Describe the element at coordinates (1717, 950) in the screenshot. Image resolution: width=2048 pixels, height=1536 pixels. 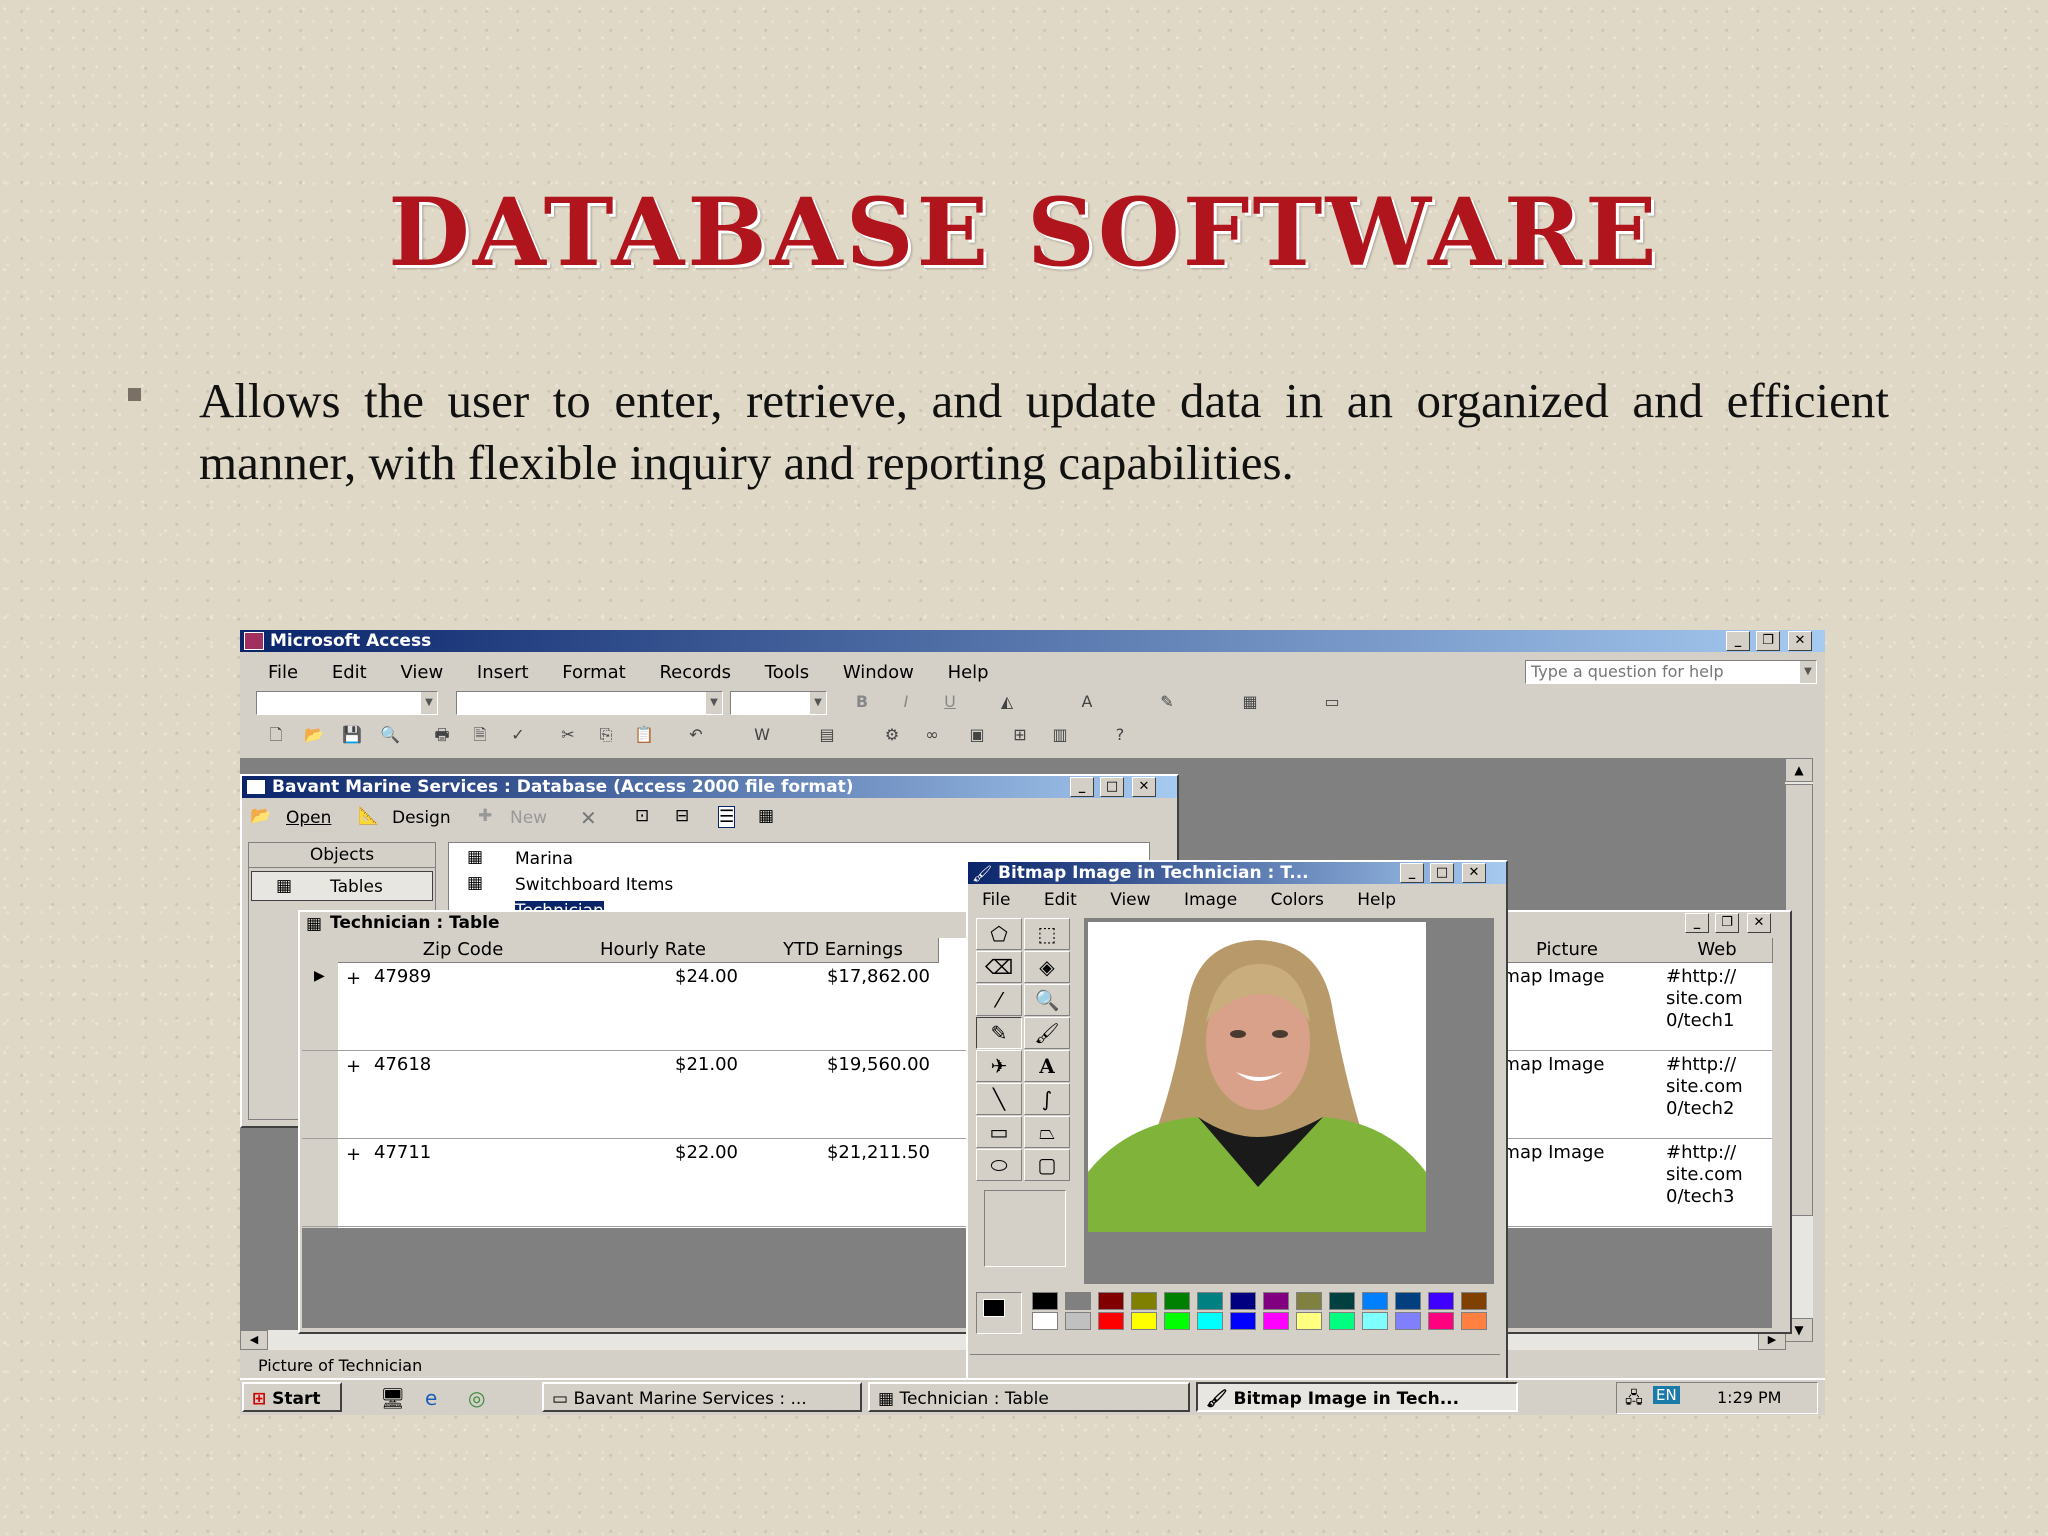
I see `column-header-web: Web` at that location.